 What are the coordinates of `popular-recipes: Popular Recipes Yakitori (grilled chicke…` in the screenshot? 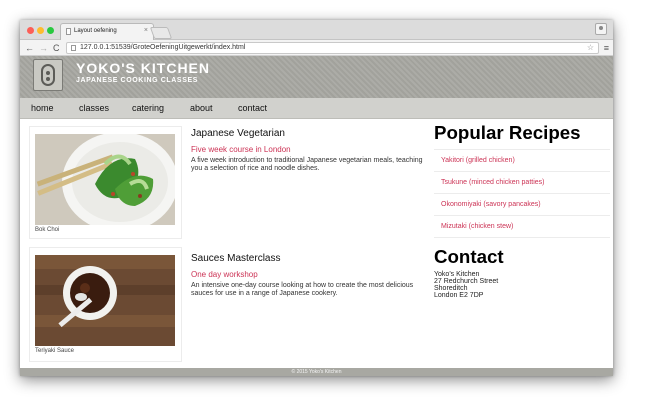 It's located at (522, 180).